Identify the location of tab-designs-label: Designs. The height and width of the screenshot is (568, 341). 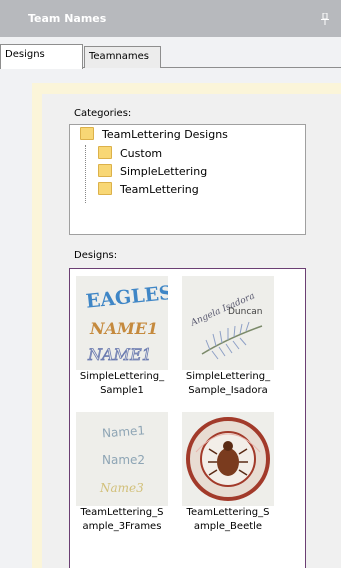
(25, 54).